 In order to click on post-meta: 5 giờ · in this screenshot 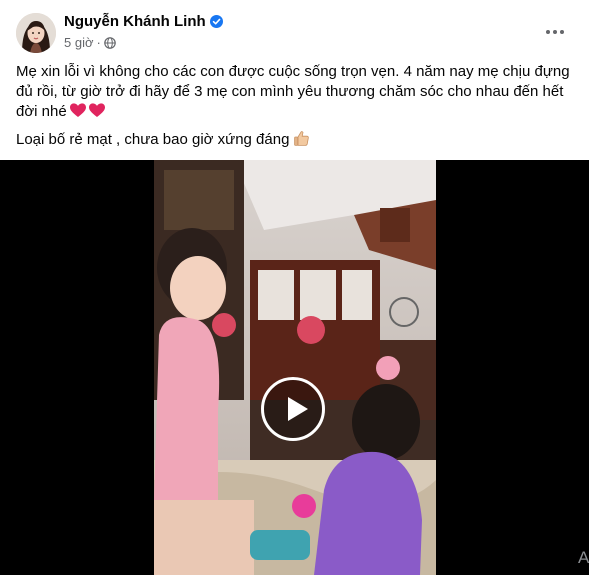, I will do `click(90, 42)`.